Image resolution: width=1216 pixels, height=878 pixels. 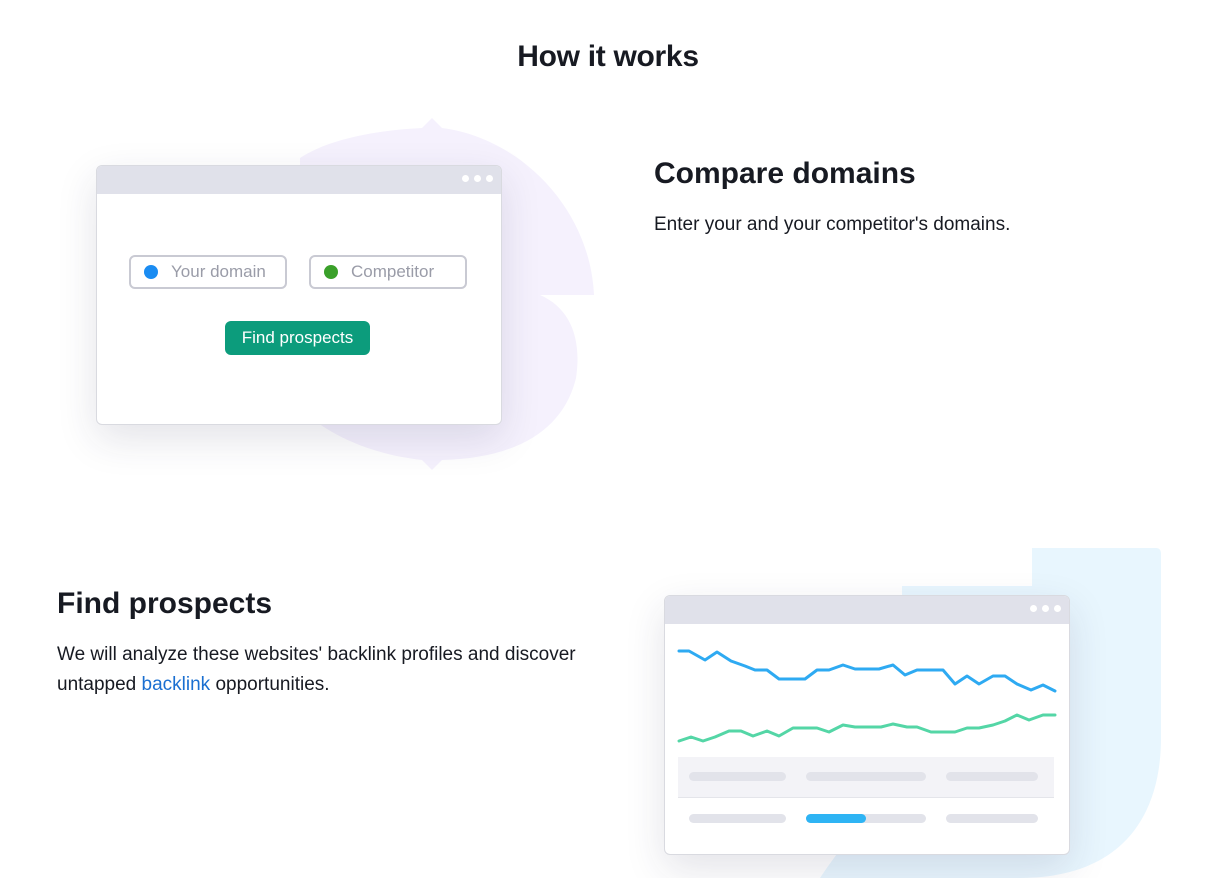 What do you see at coordinates (151, 272) in the screenshot?
I see `blue-circle-icon` at bounding box center [151, 272].